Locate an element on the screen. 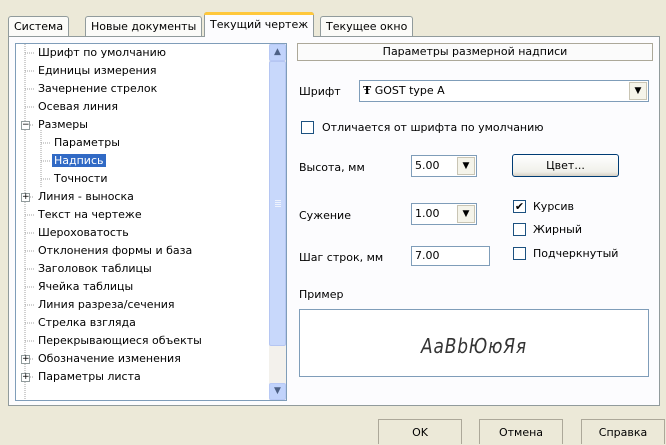 Image resolution: width=666 pixels, height=445 pixels. tree-item: Перекрывающиеся объекты is located at coordinates (120, 341).